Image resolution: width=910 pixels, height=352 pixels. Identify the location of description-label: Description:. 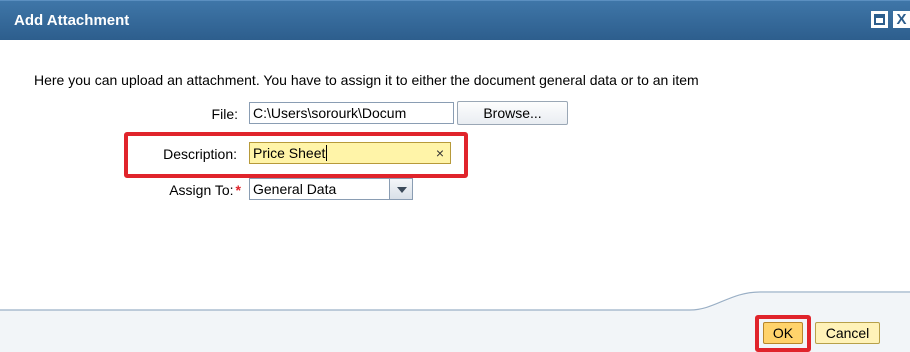
(200, 154).